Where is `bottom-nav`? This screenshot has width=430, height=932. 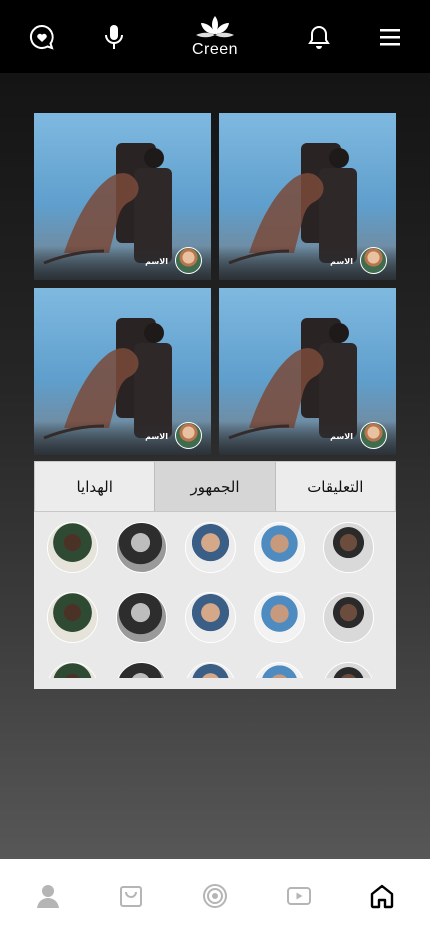
bottom-nav is located at coordinates (215, 895).